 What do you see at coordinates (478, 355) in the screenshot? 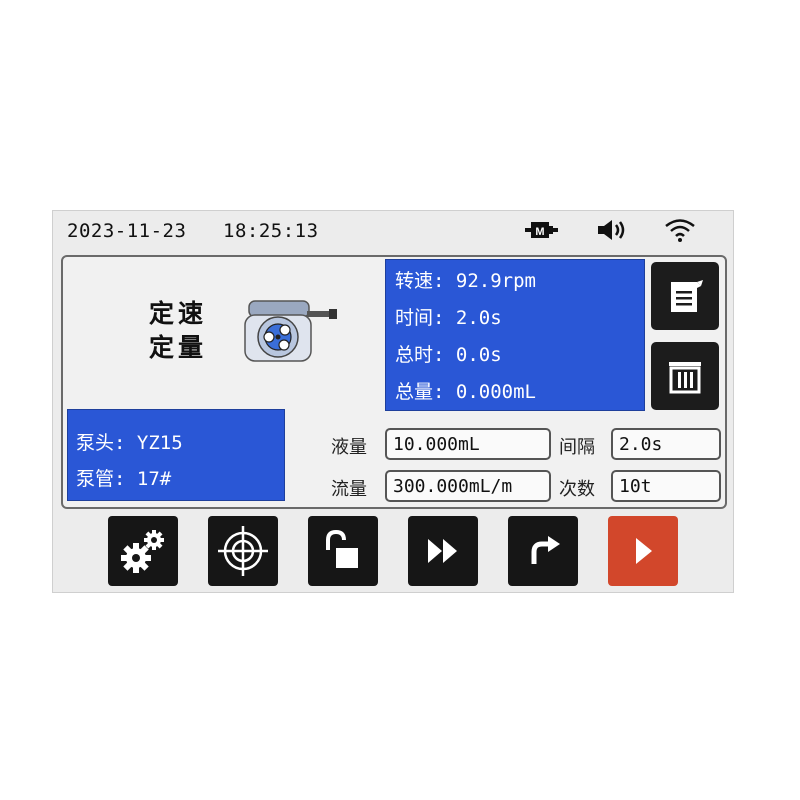
I see `total-time-value: 0.0s` at bounding box center [478, 355].